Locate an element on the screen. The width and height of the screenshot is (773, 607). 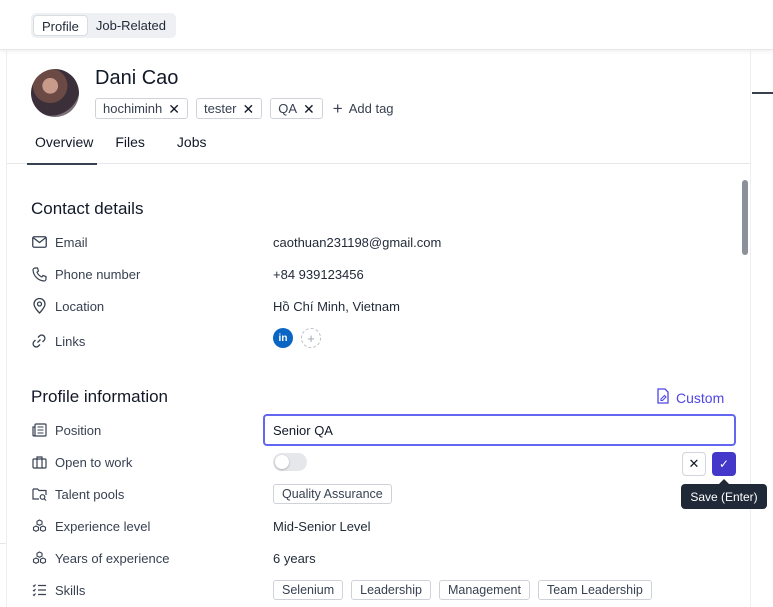
skill-chip: Leadership is located at coordinates (391, 590).